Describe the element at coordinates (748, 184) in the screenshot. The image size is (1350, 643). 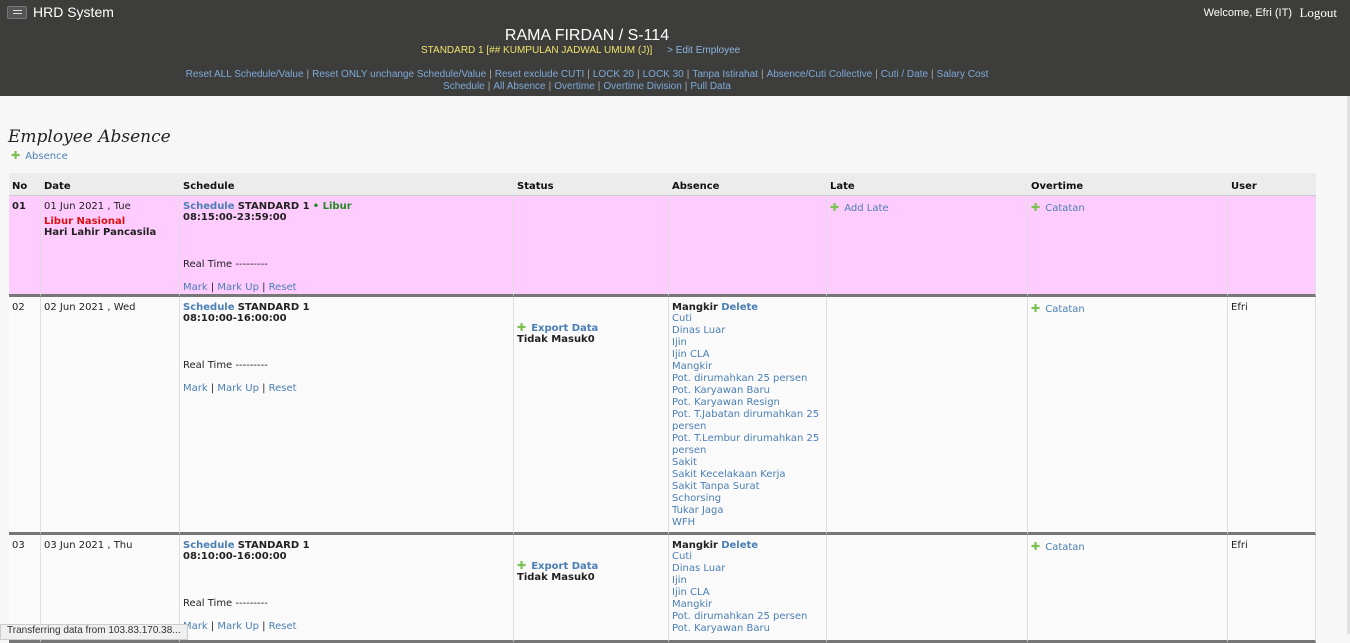
I see `col-absence: Absence` at that location.